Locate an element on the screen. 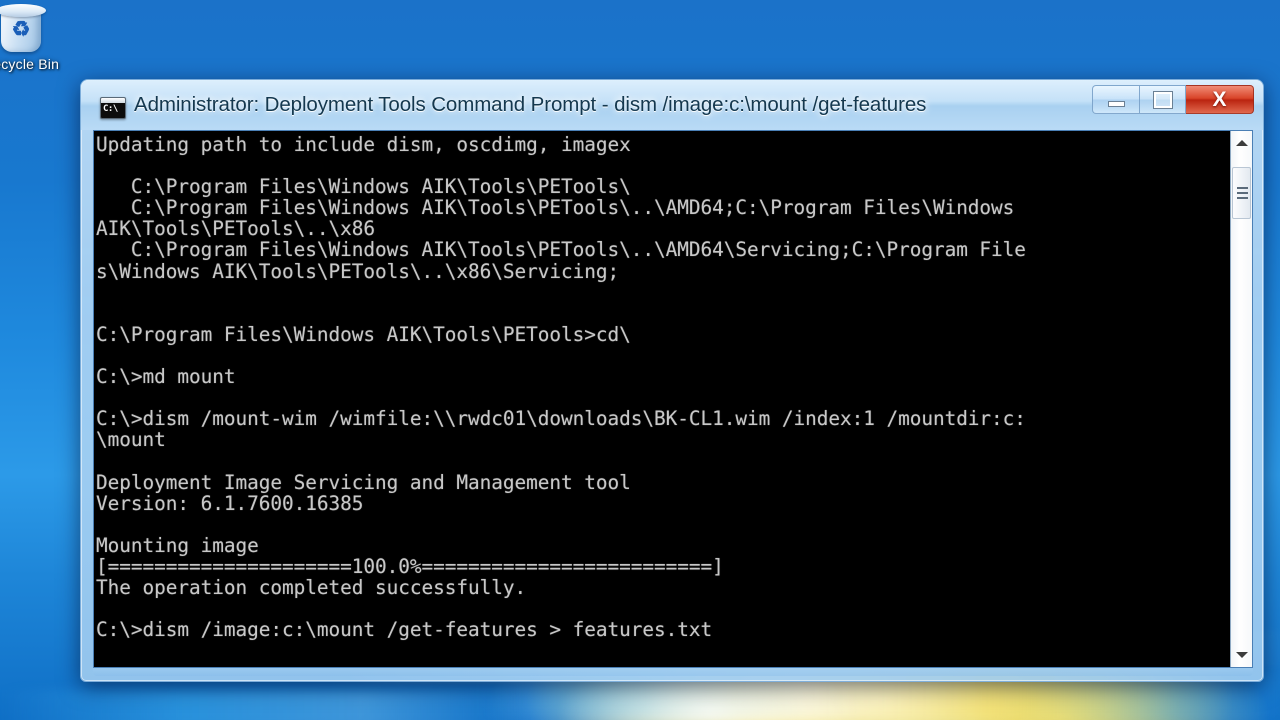 Image resolution: width=1280 pixels, height=720 pixels. icon-prompt-text: C:\ is located at coordinates (110, 109).